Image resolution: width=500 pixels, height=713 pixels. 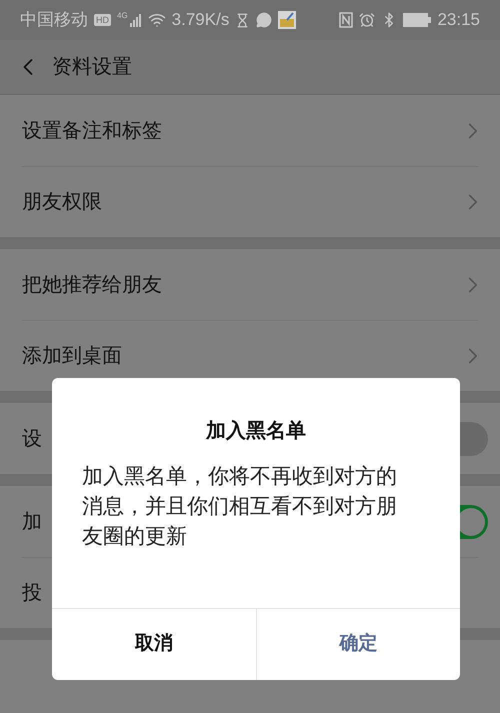 I want to click on hourglass-icon, so click(x=242, y=20).